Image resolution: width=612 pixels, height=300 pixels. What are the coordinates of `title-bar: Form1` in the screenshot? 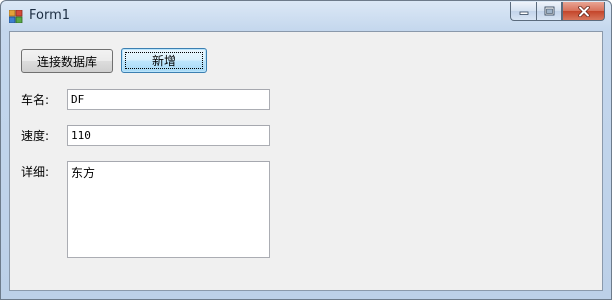 It's located at (306, 16).